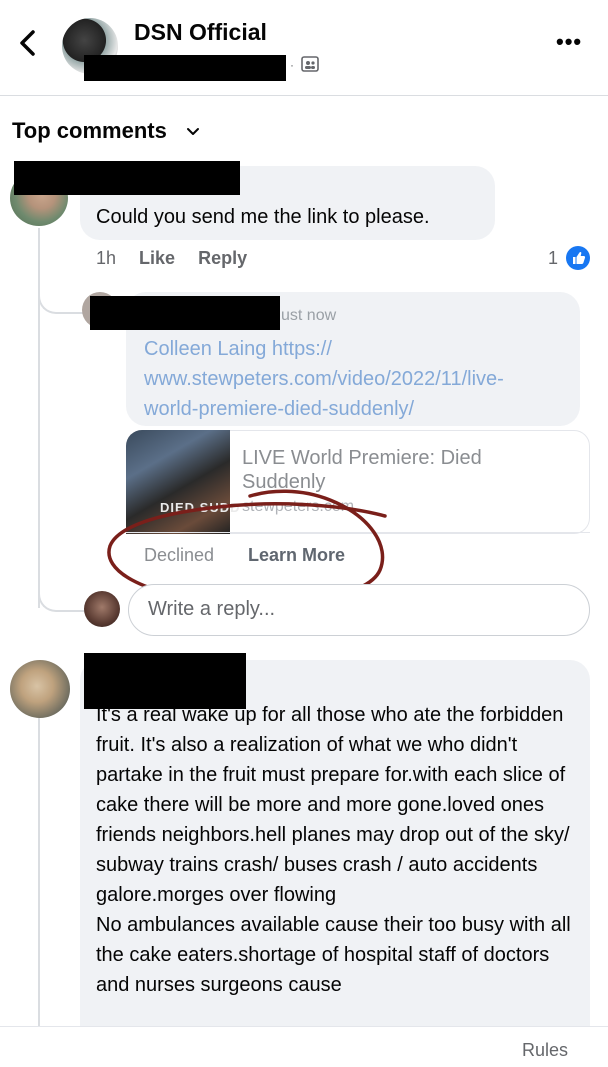 The image size is (608, 1067). Describe the element at coordinates (89, 131) in the screenshot. I see `comments-filter-label: Top comments` at that location.